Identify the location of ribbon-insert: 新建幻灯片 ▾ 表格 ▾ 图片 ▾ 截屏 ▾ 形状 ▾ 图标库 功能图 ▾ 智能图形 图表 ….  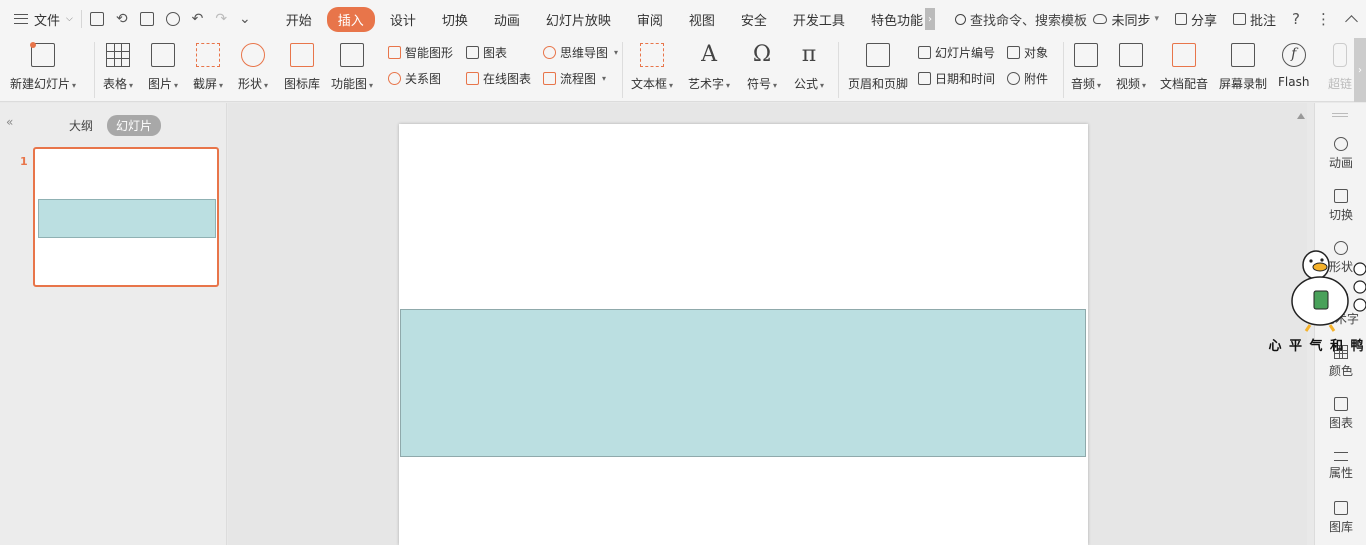
(683, 70).